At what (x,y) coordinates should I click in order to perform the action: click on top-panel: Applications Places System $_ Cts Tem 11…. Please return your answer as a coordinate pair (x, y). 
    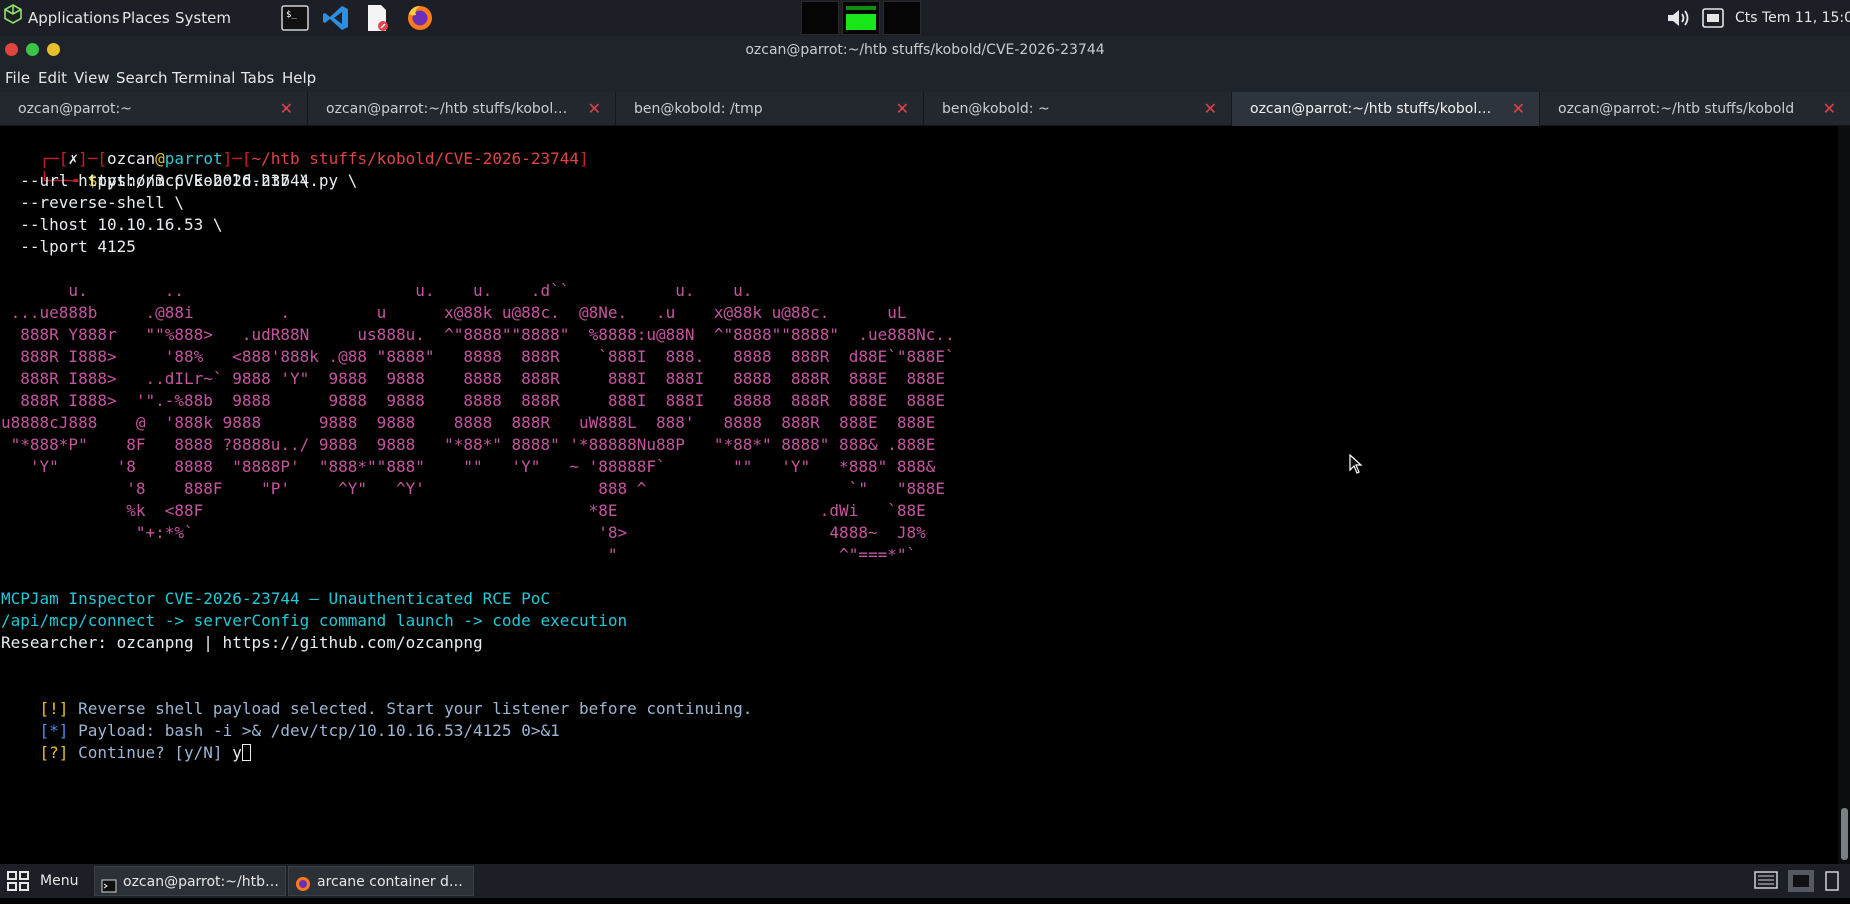
    Looking at the image, I should click on (925, 18).